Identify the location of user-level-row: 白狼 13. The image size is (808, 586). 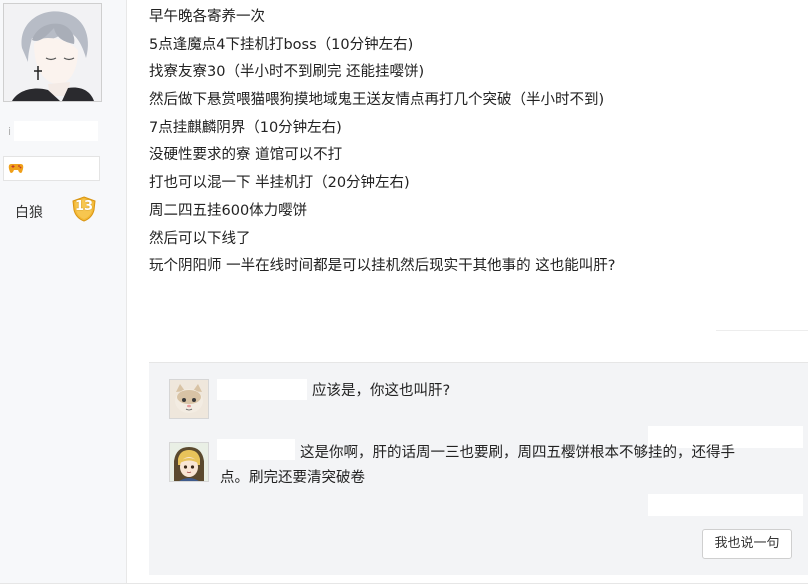
(63, 210).